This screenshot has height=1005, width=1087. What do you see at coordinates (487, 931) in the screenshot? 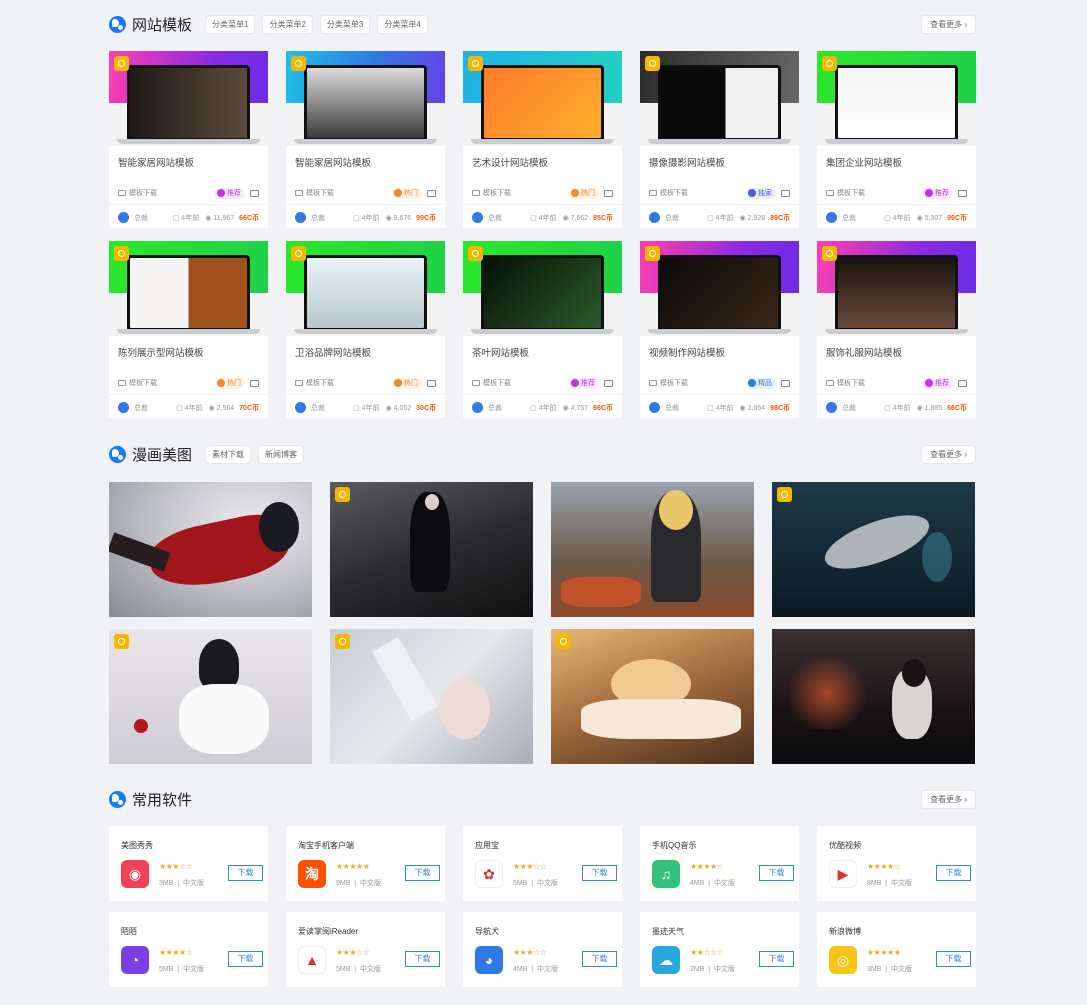
I see `software-name: 导航犬` at bounding box center [487, 931].